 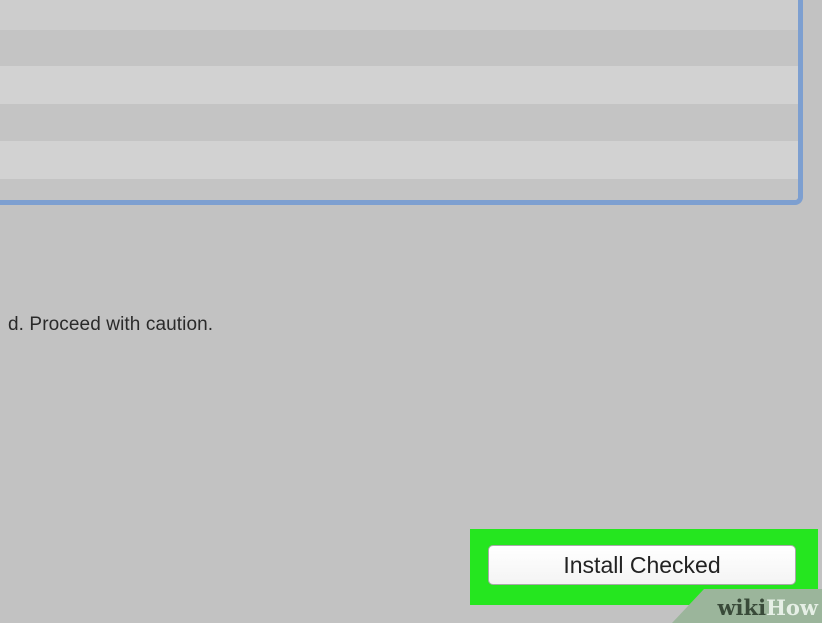 What do you see at coordinates (792, 607) in the screenshot?
I see `watermark-how: How` at bounding box center [792, 607].